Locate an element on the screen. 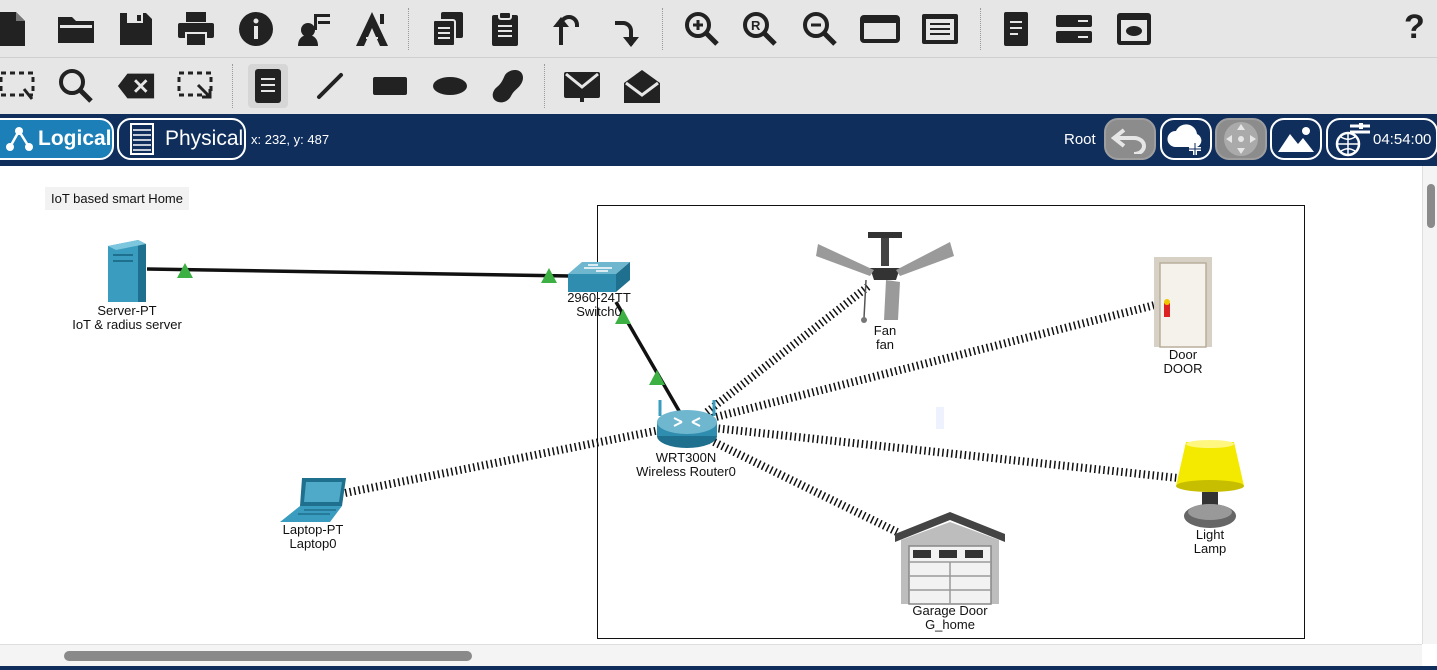  switch-label: 2960-24TT Switch0 is located at coordinates (599, 305).